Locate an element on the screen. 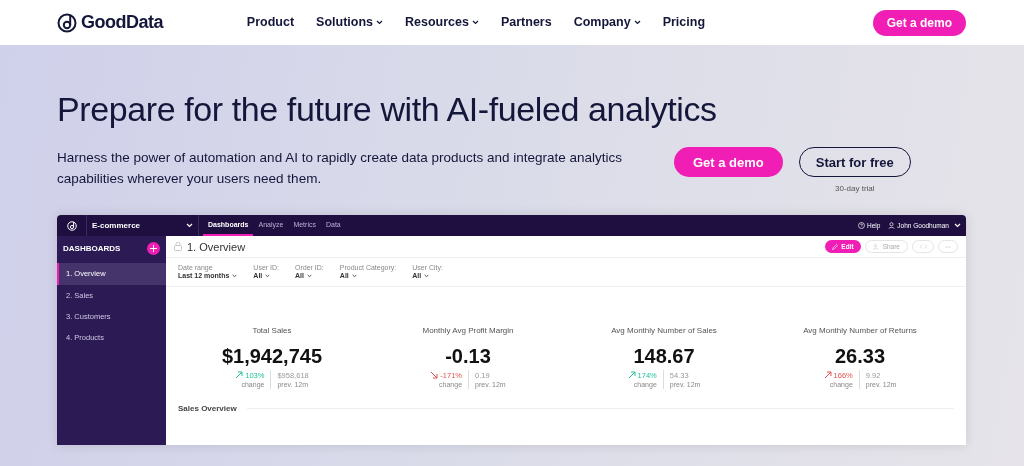 Image resolution: width=1024 pixels, height=466 pixels. kpi-title: Avg Monthly Number of Sales is located at coordinates (664, 330).